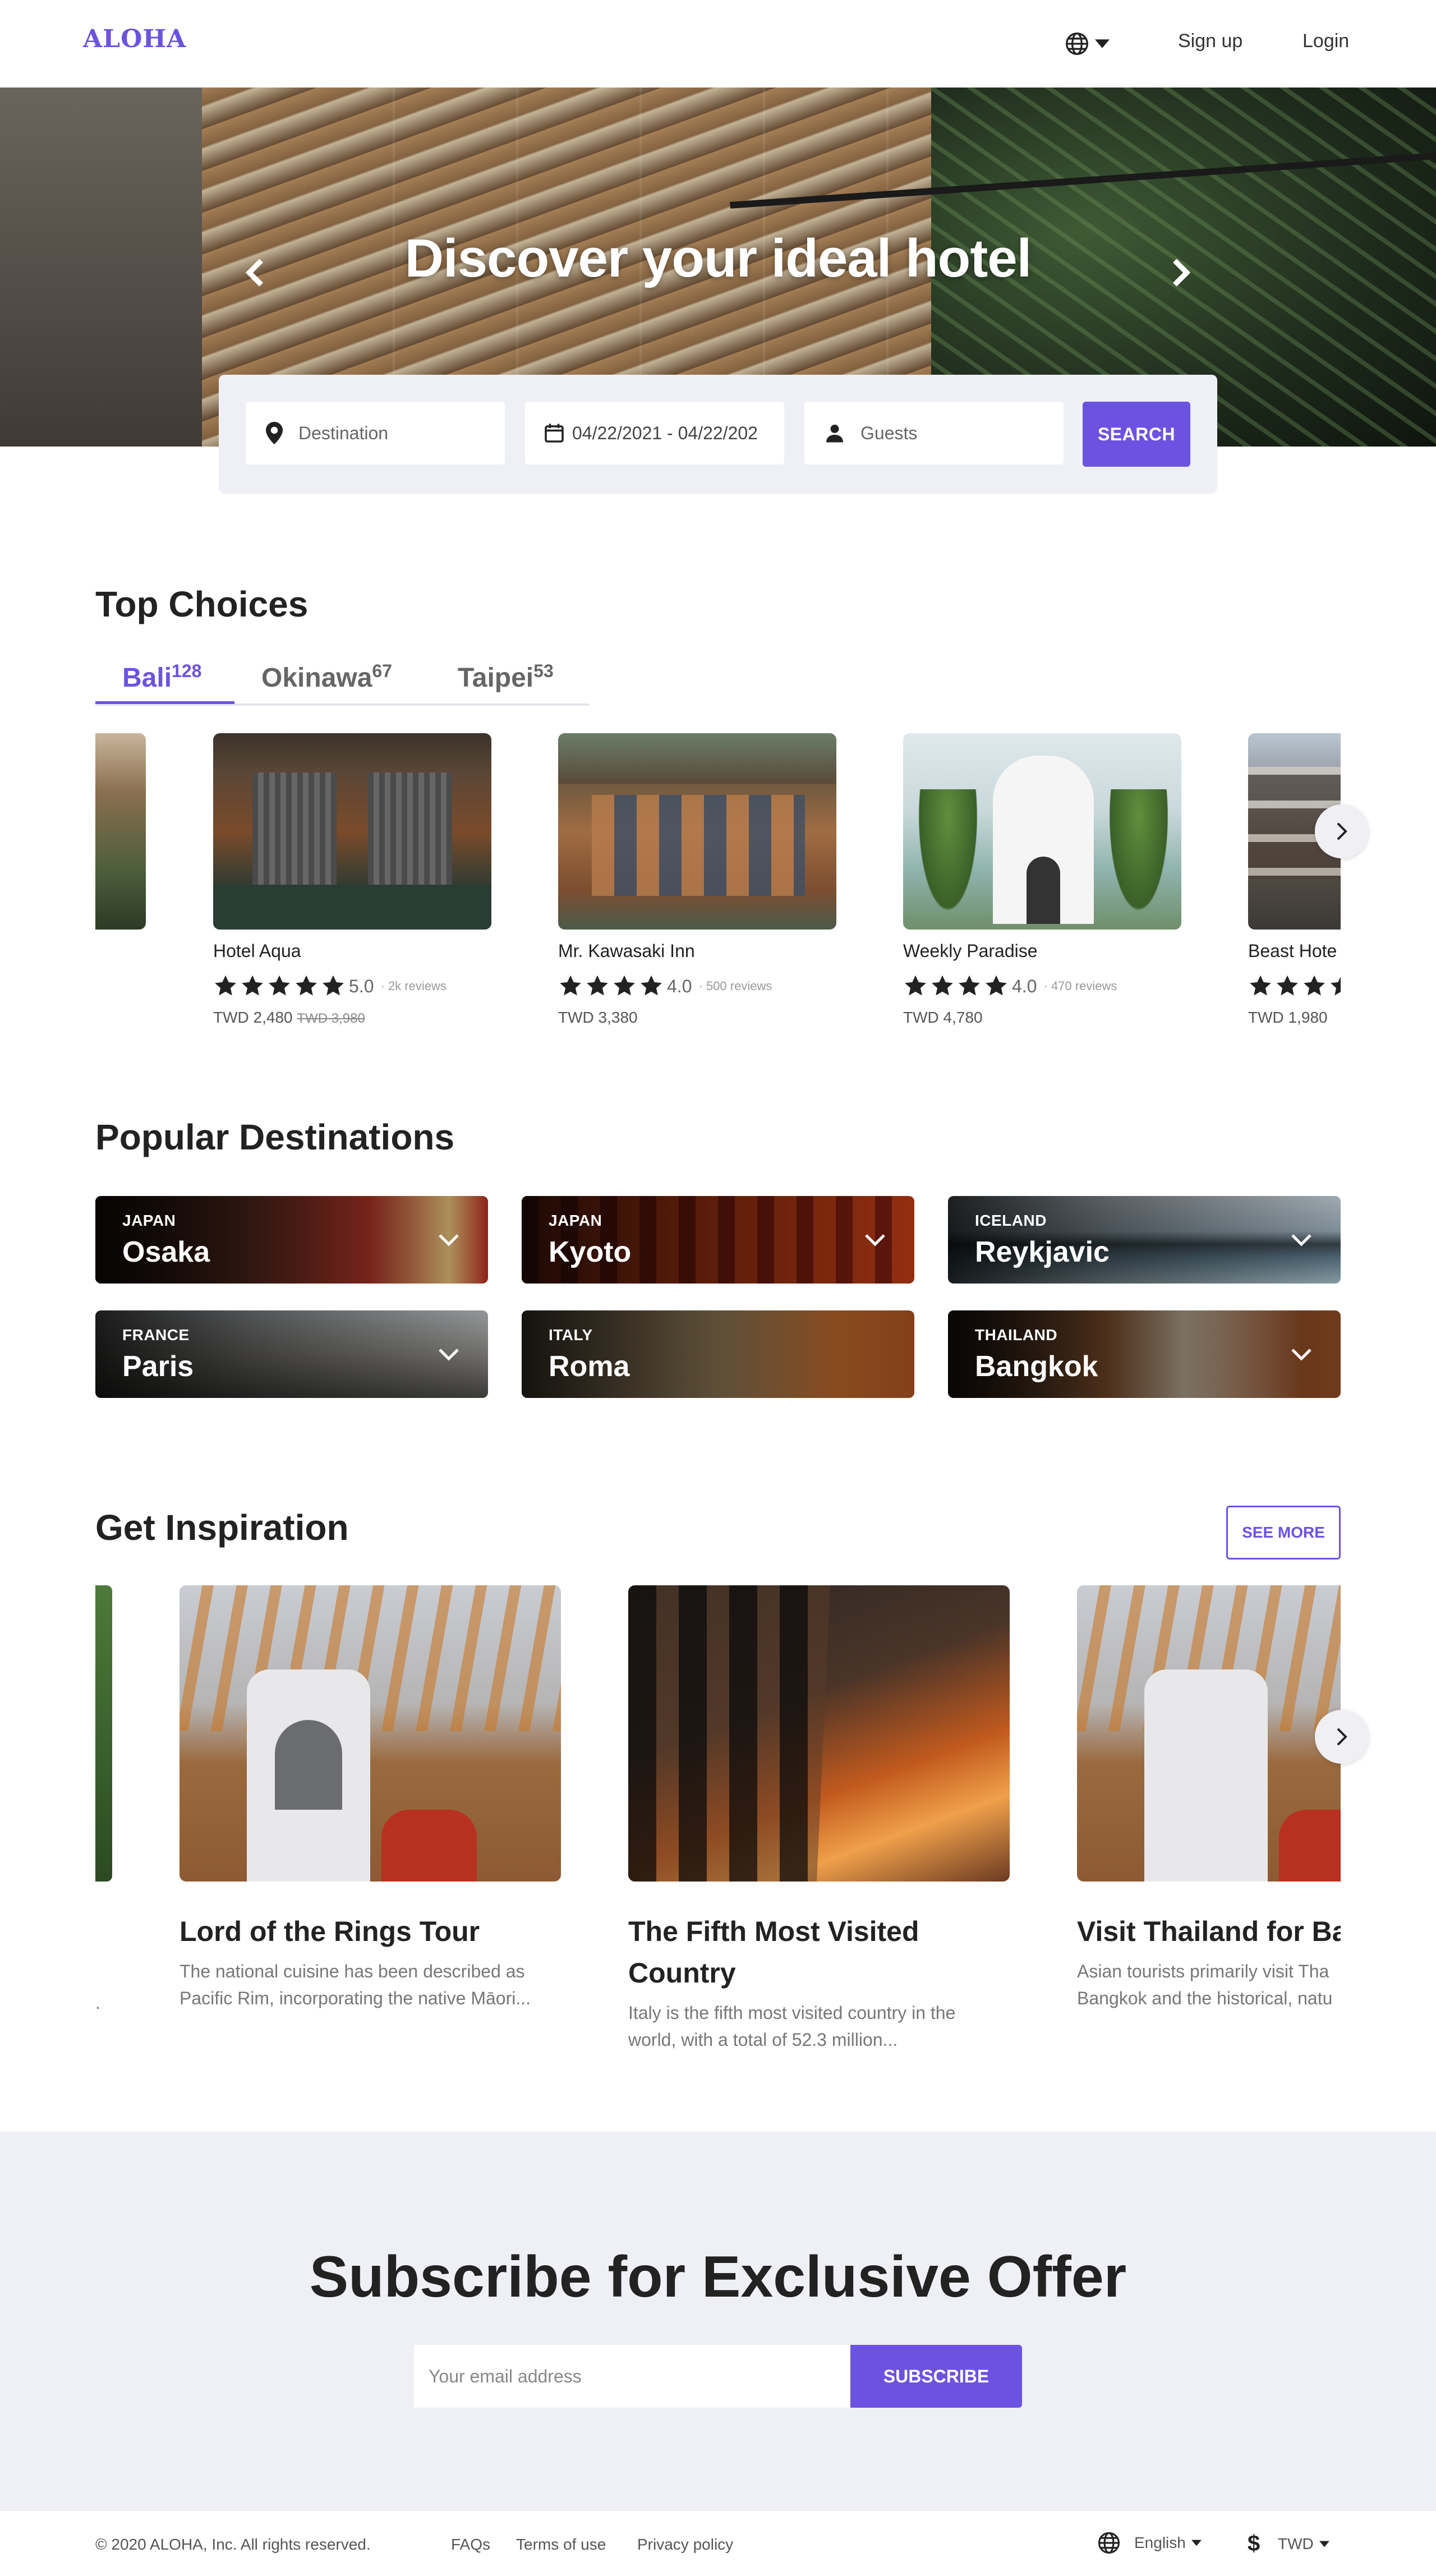  Describe the element at coordinates (233, 2544) in the screenshot. I see `copyright: © 2020 ALOHA, Inc. All rights reserved.` at that location.